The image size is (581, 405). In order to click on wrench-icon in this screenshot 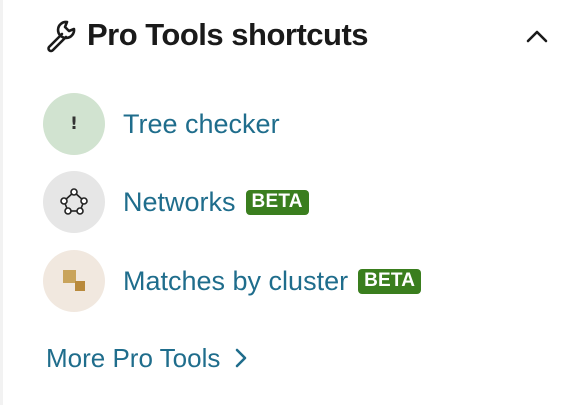, I will do `click(61, 36)`.